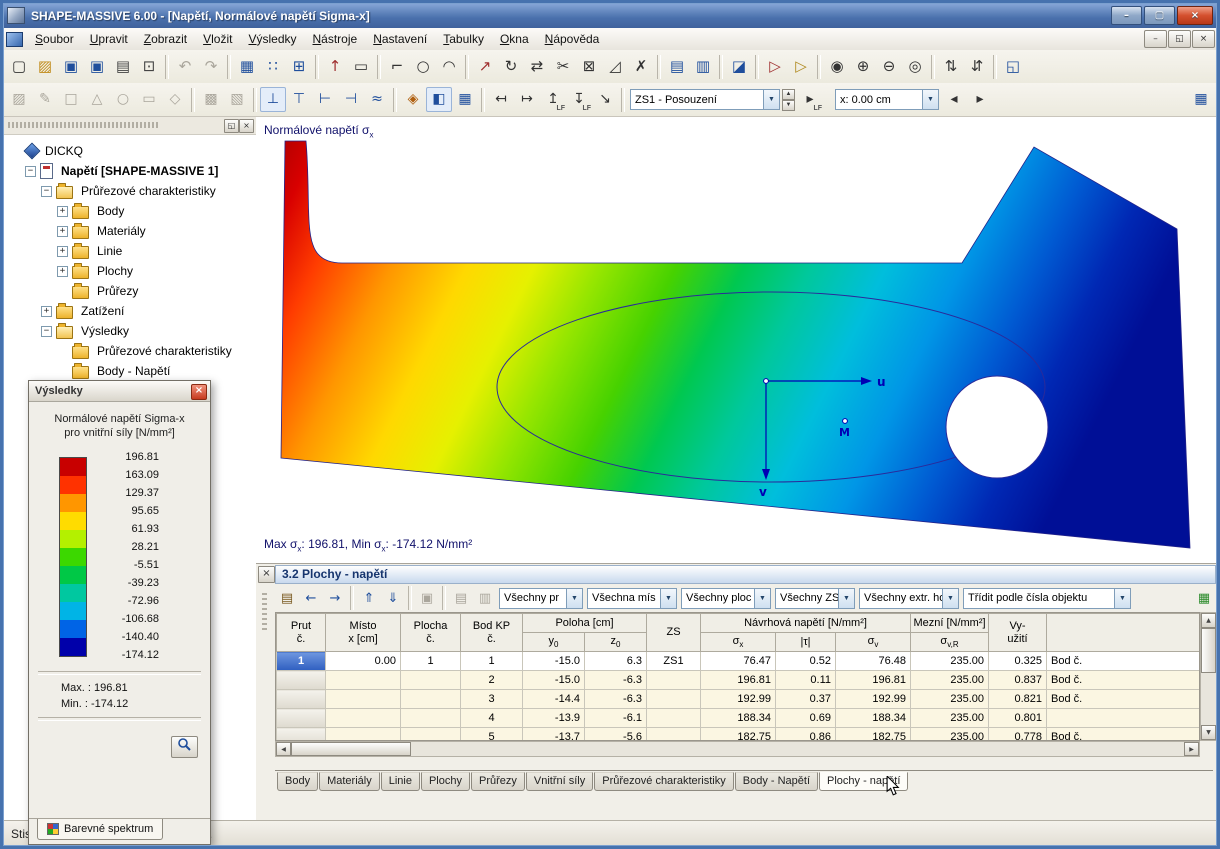 Image resolution: width=1220 pixels, height=849 pixels. Describe the element at coordinates (673, 661) in the screenshot. I see `cell-zs: ZS1` at that location.